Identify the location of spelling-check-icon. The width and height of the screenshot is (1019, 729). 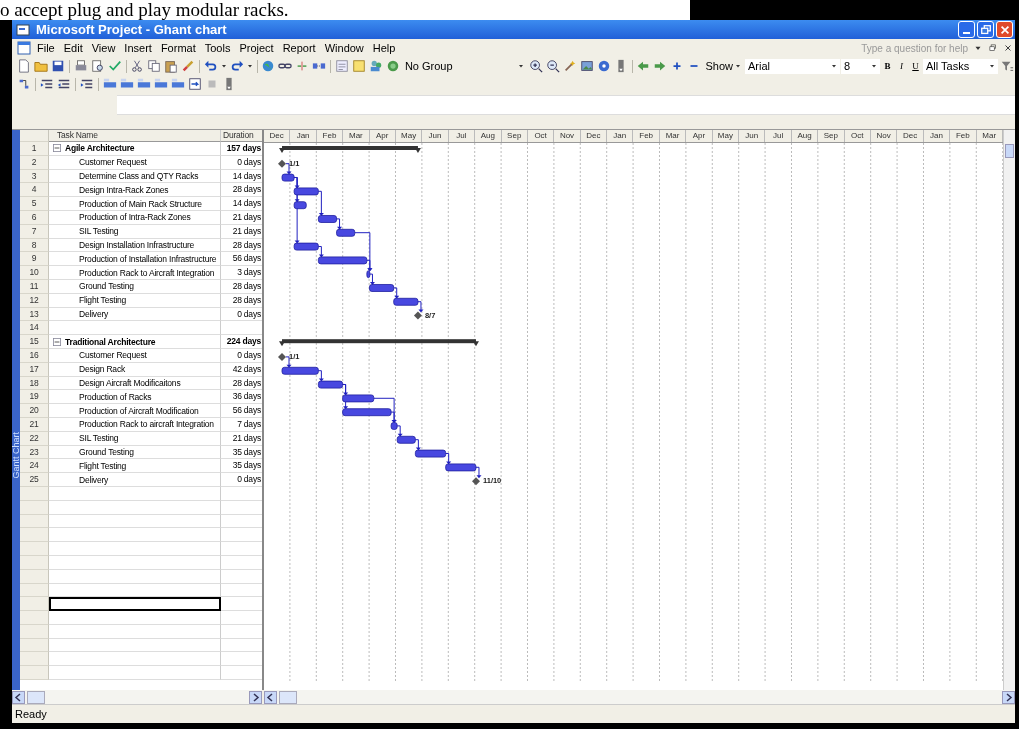
(114, 66).